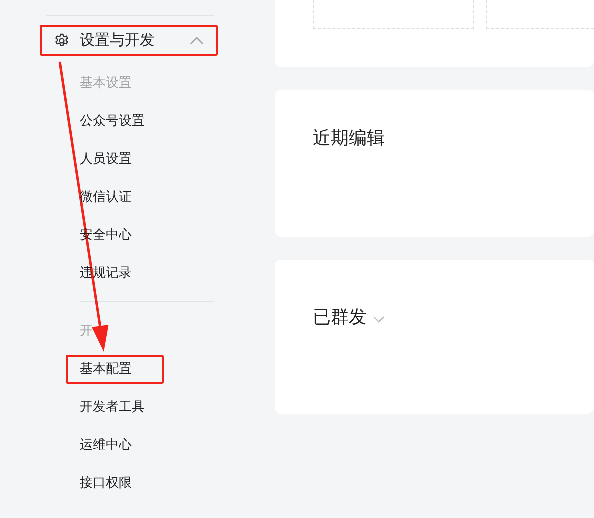  What do you see at coordinates (340, 317) in the screenshot?
I see `card-title: 已群发` at bounding box center [340, 317].